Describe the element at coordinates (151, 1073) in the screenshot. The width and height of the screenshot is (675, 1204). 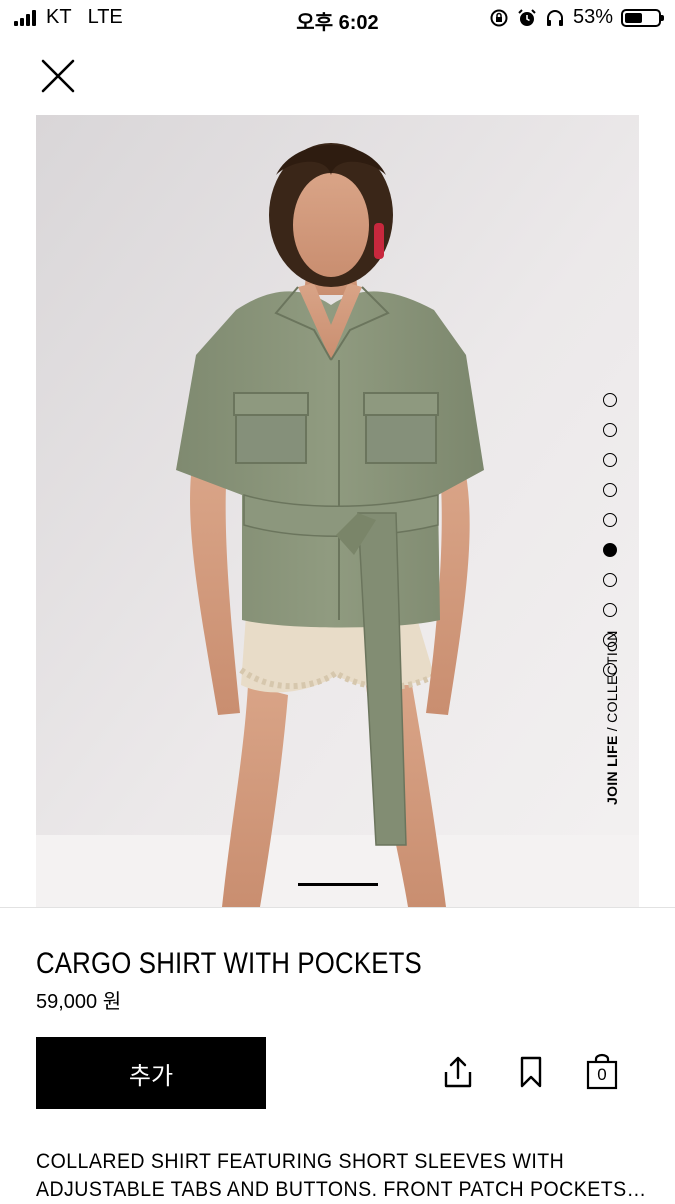
I see `add-to-bag-button: 추가` at that location.